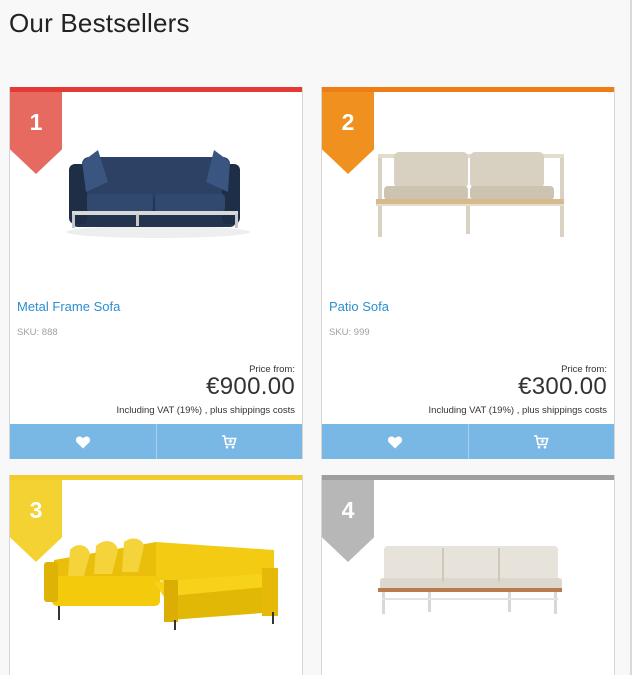  I want to click on product-price: €300.00, so click(562, 386).